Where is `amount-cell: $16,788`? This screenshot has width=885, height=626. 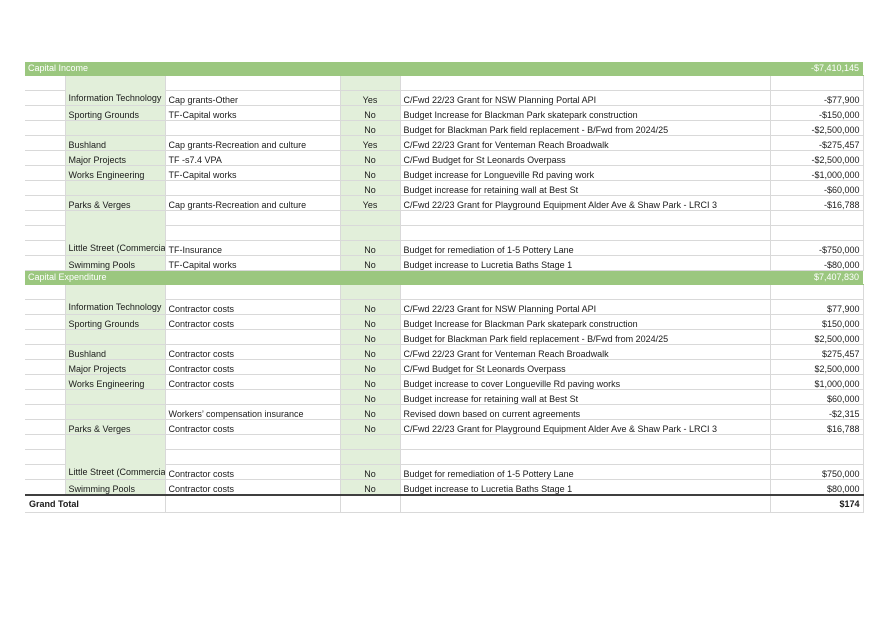
amount-cell: $16,788 is located at coordinates (817, 427).